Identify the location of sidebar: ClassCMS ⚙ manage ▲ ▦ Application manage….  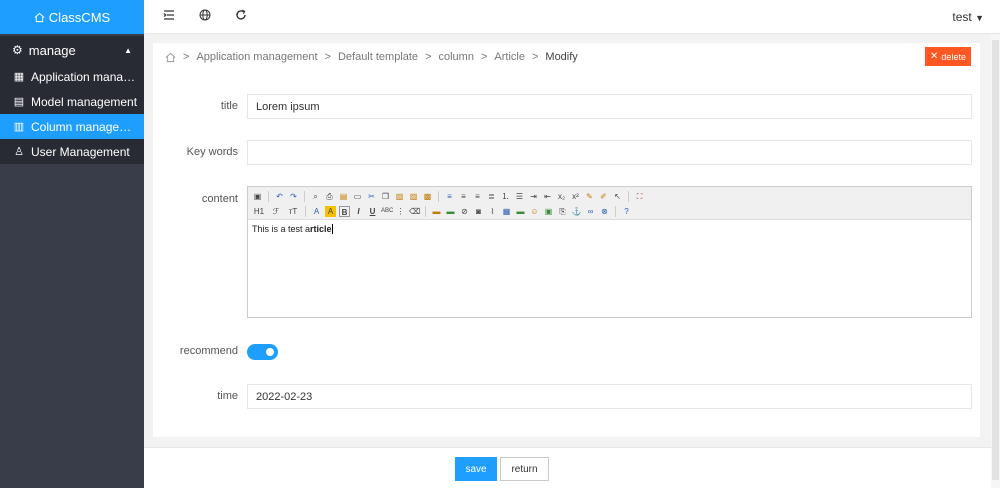
(72, 244).